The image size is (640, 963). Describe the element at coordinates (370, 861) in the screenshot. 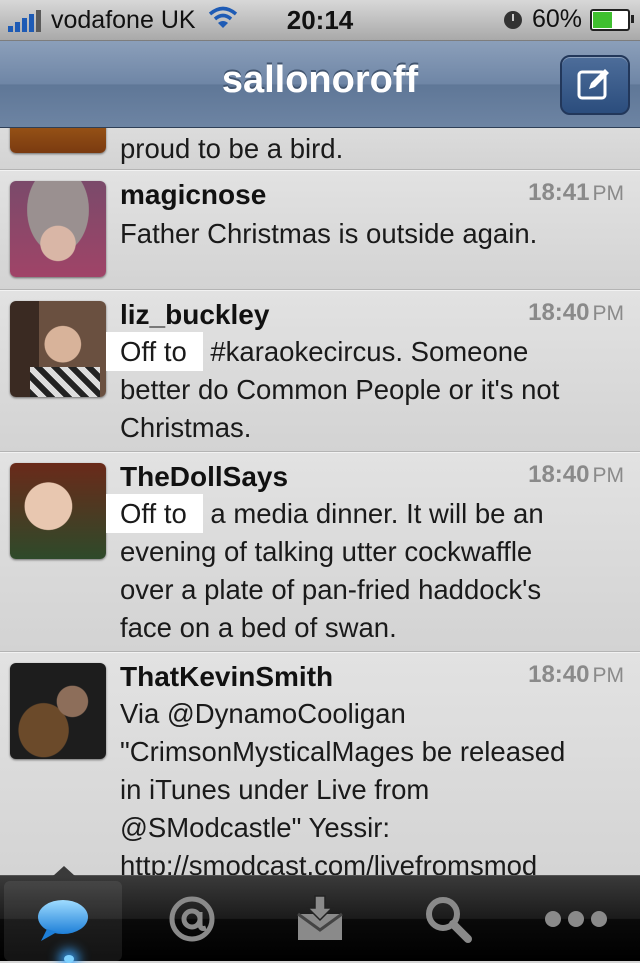

I see `tweet-link: http://smodcast.com/livefromsmod` at that location.